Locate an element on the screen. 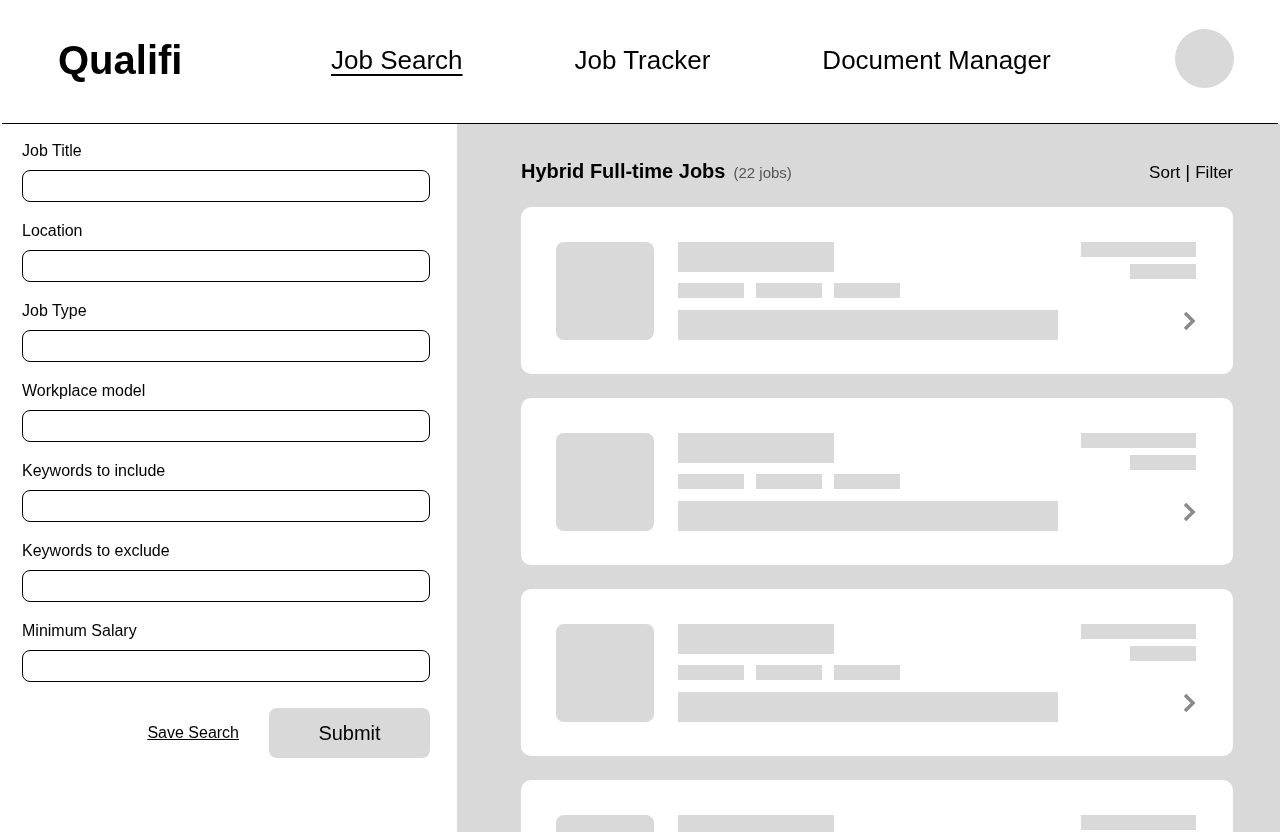  field-label: Location is located at coordinates (53, 231).